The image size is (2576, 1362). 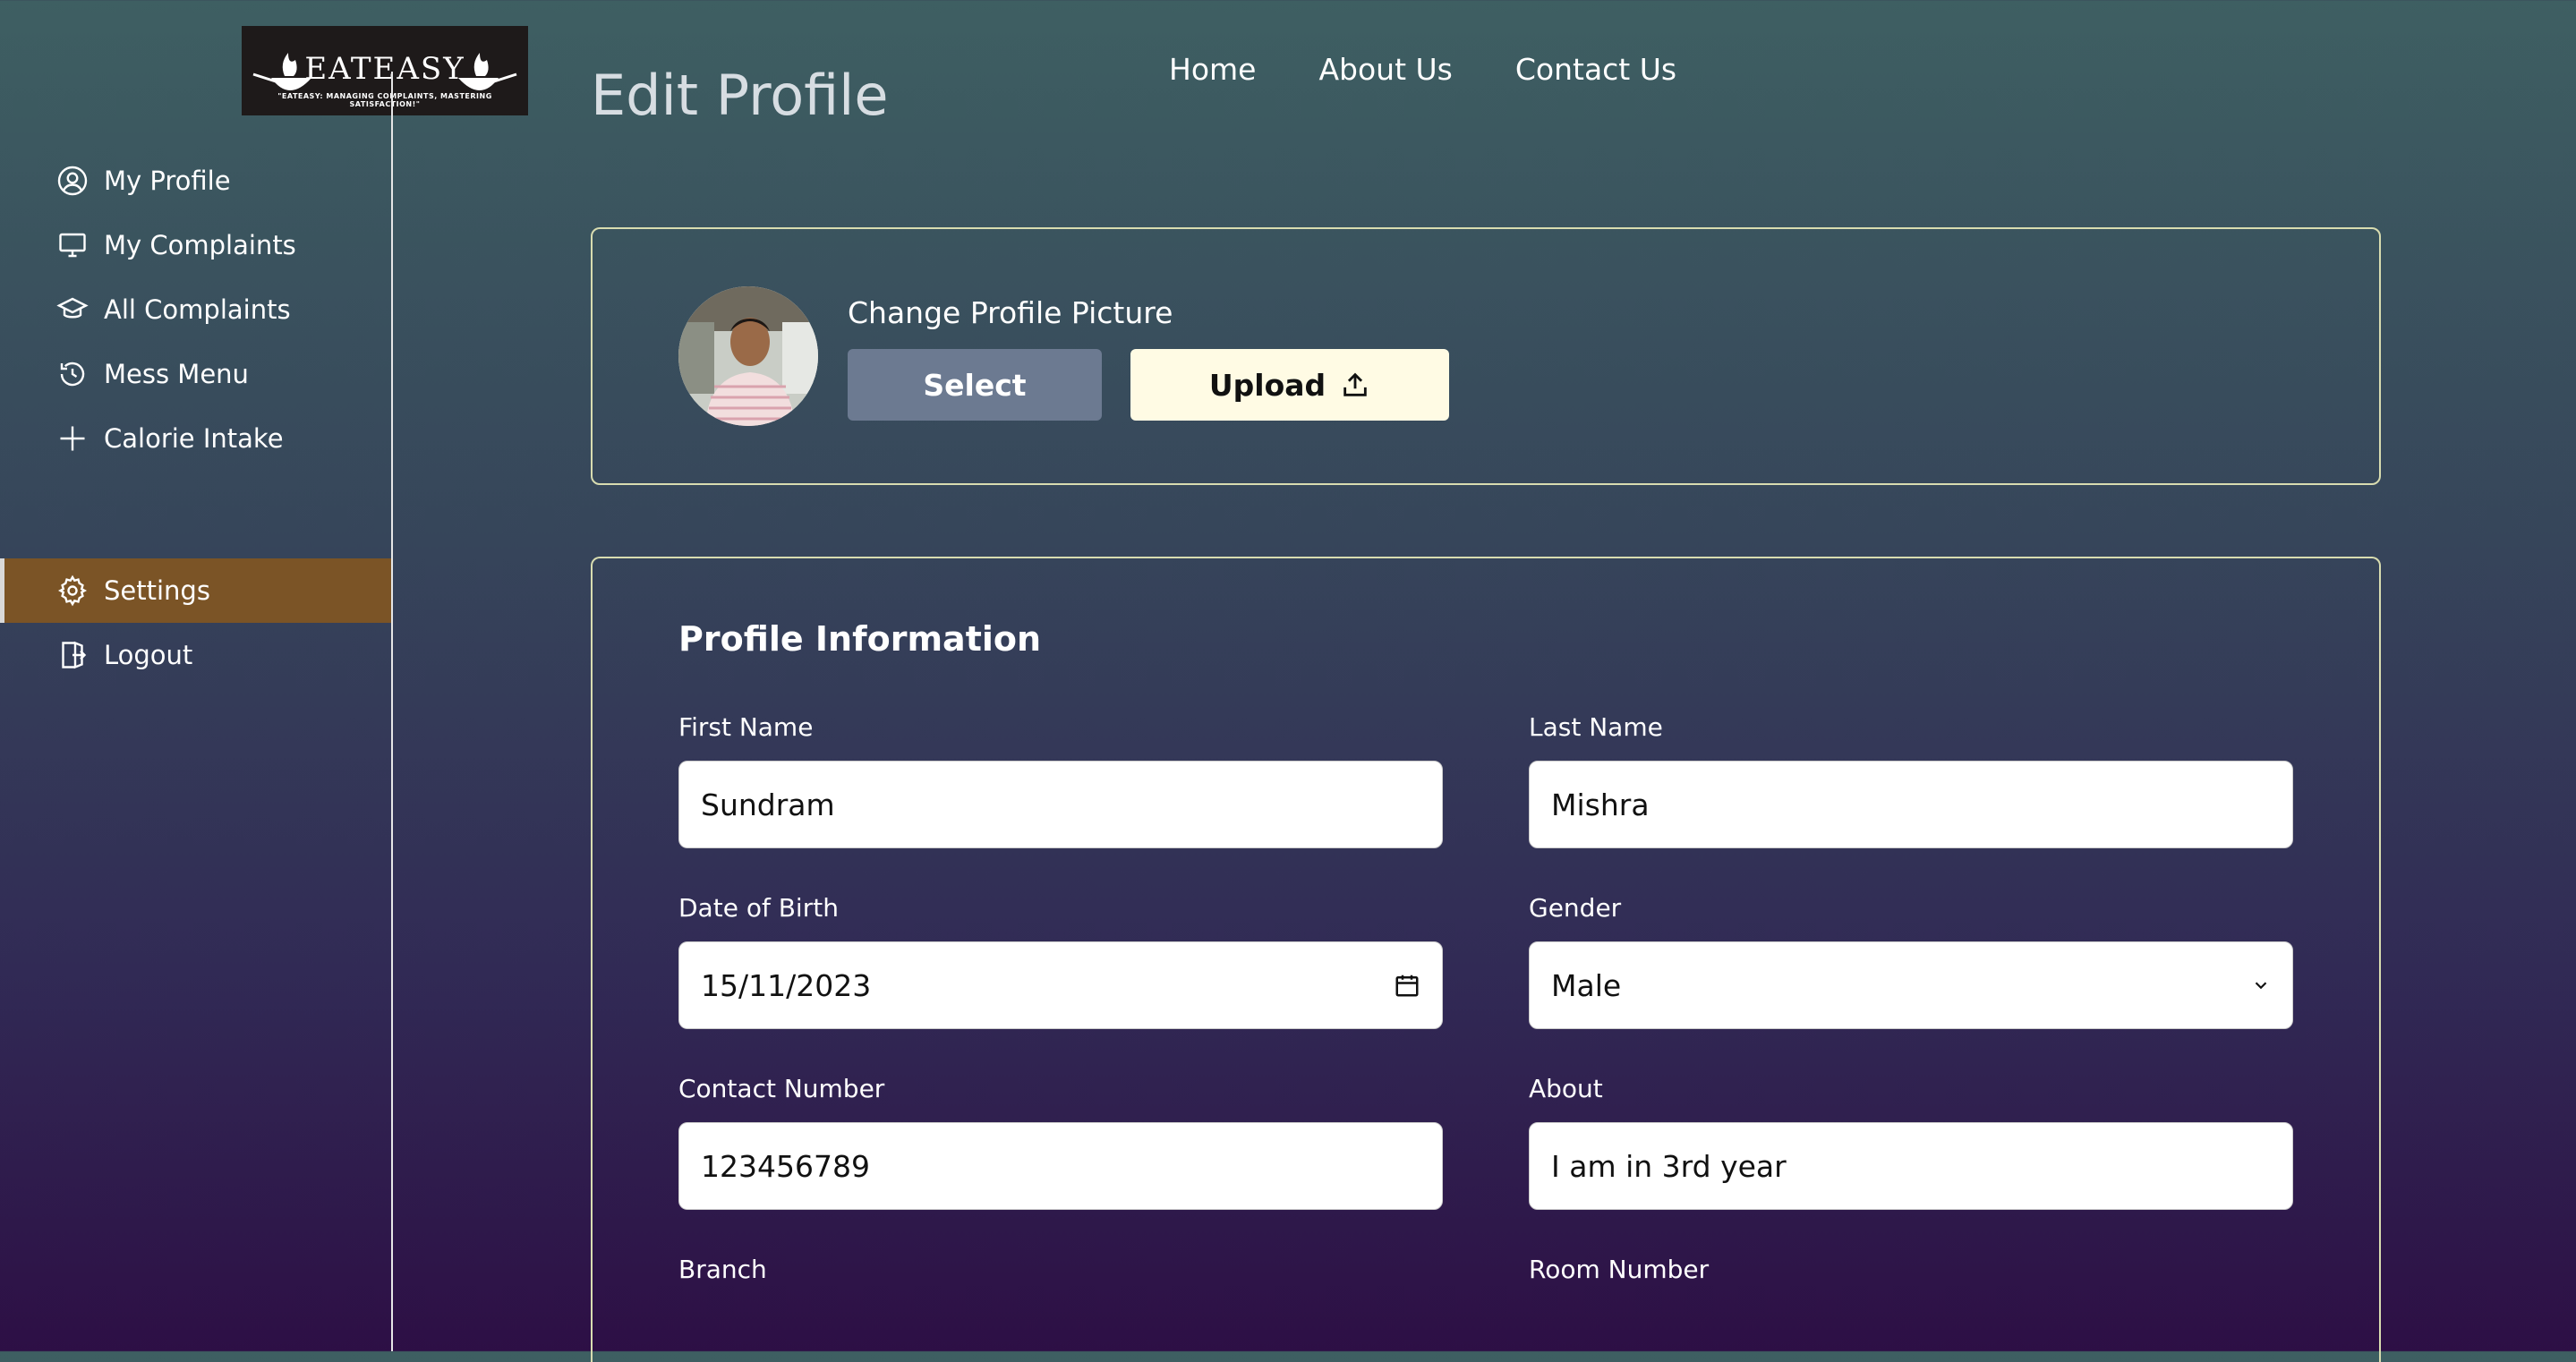 What do you see at coordinates (1566, 1088) in the screenshot?
I see `about-label: About` at bounding box center [1566, 1088].